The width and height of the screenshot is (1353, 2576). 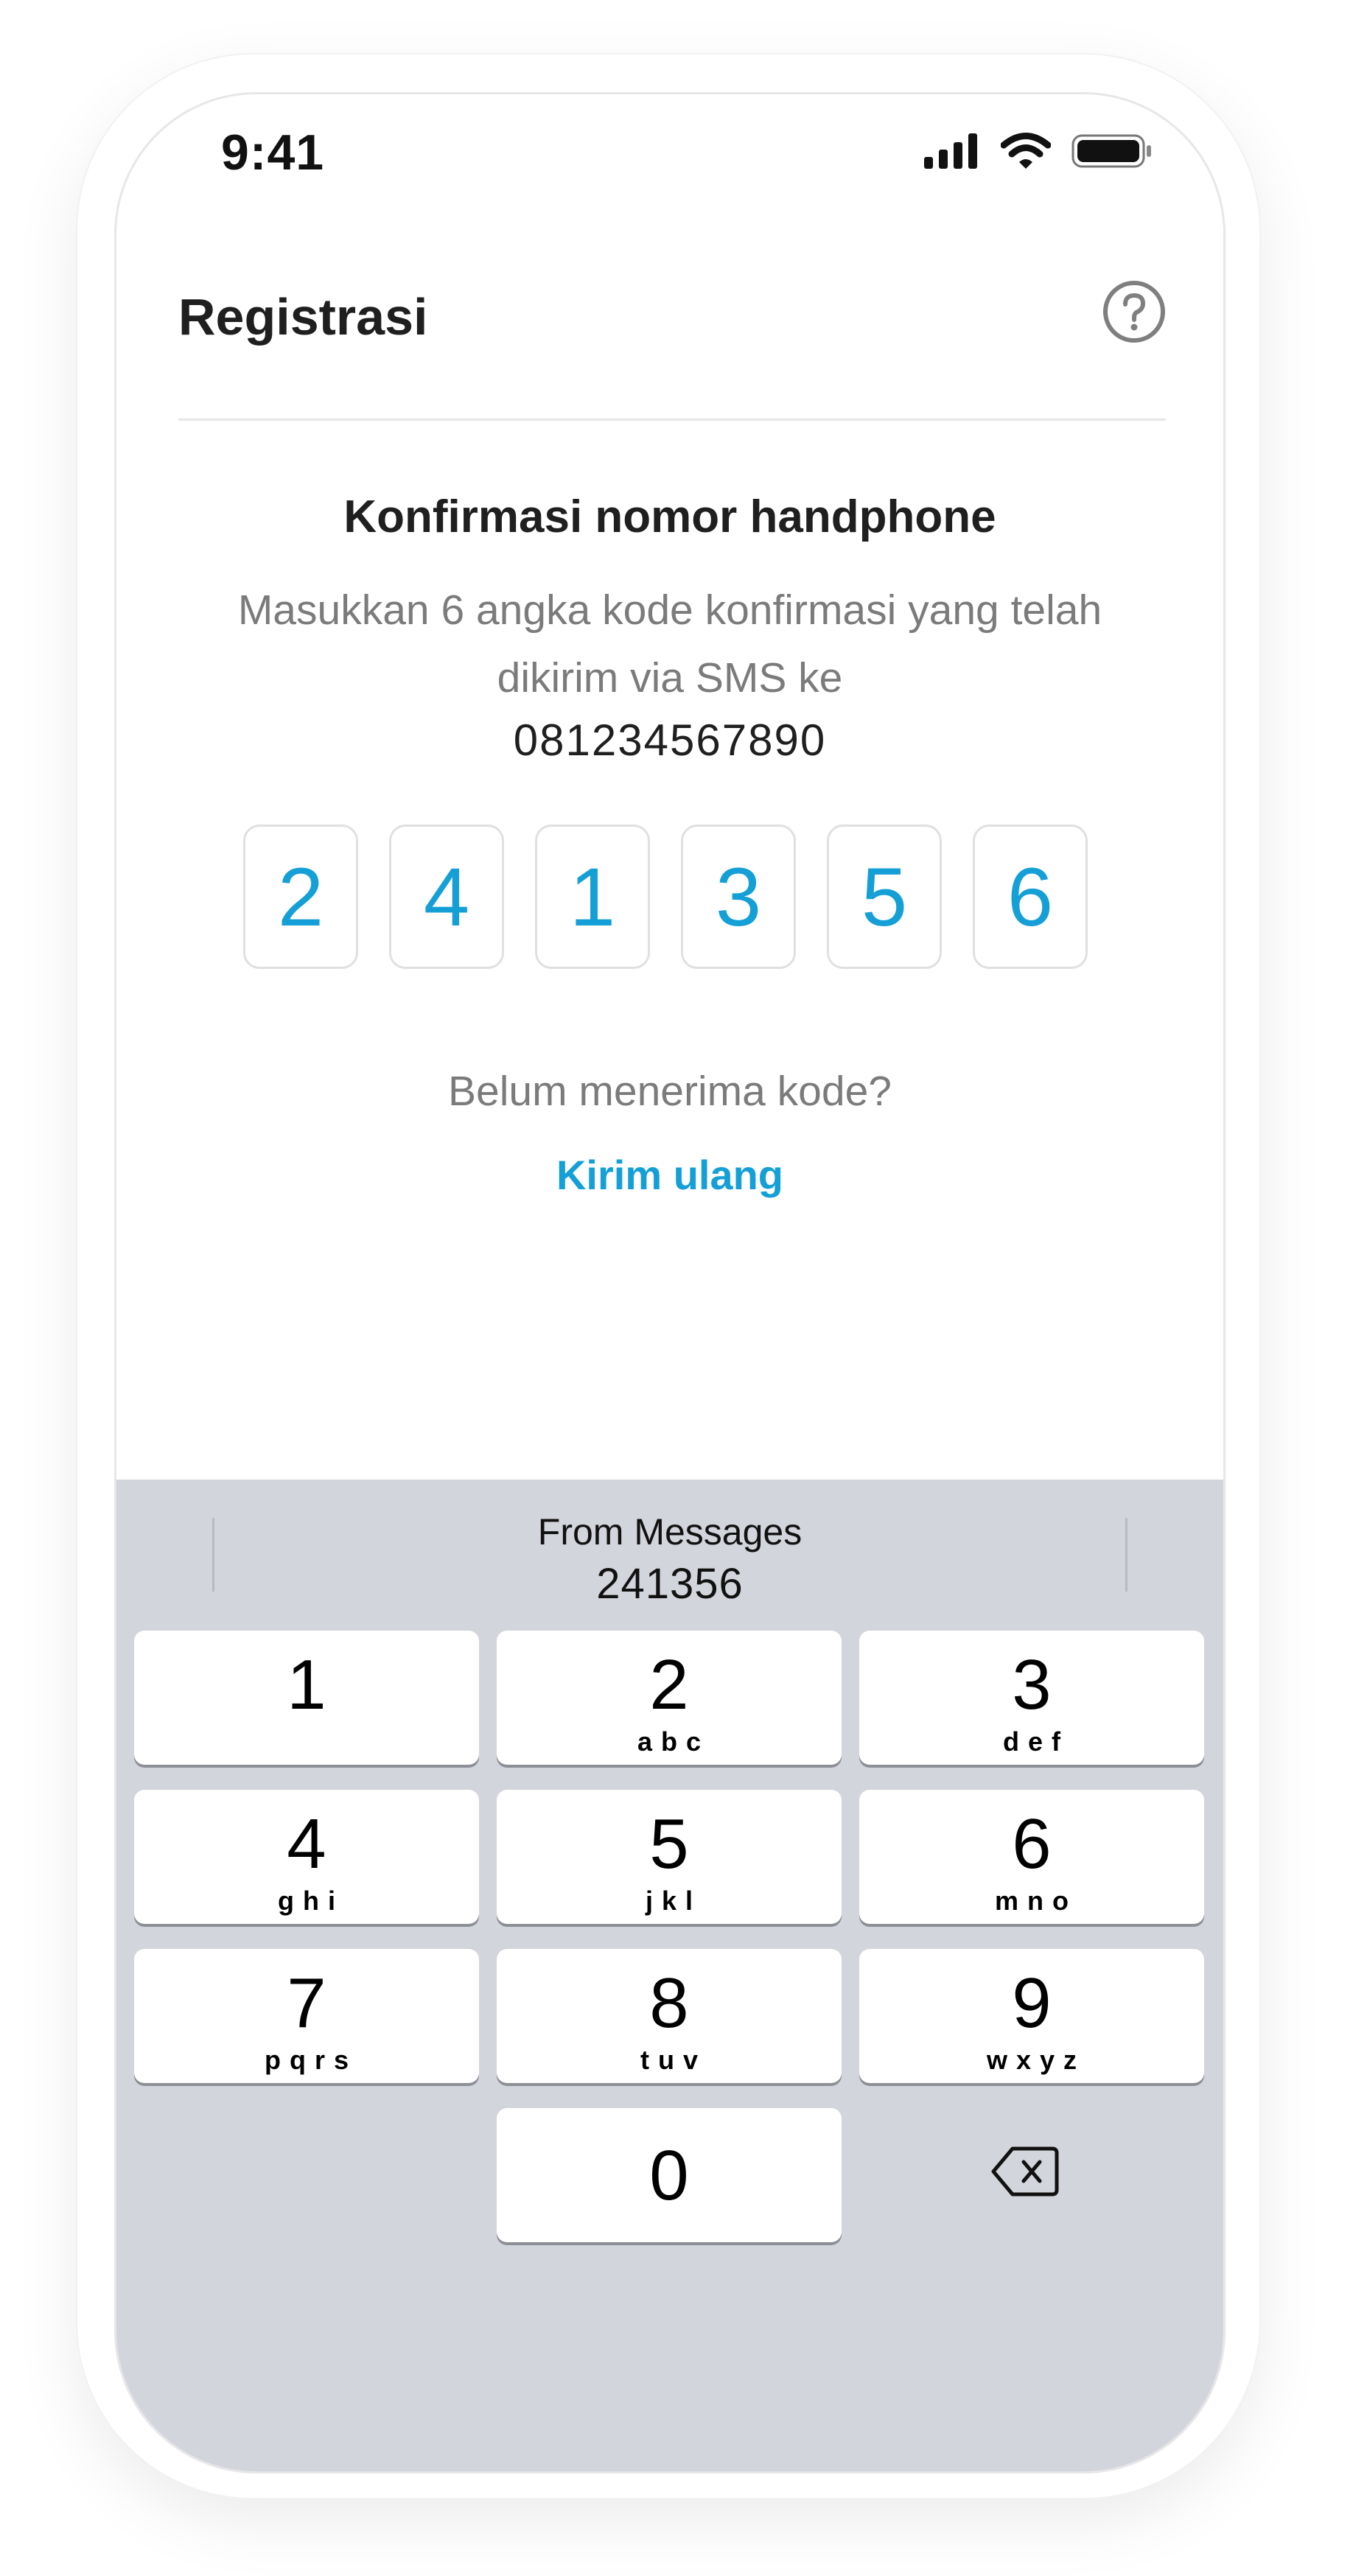 I want to click on header-divider, so click(x=672, y=420).